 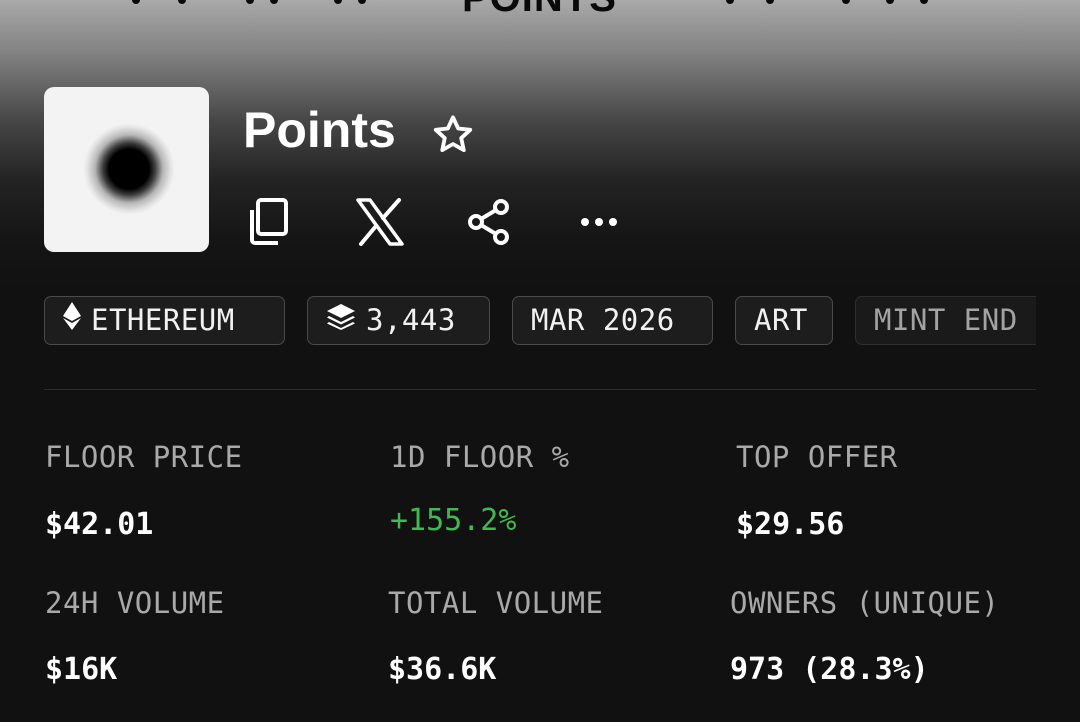 What do you see at coordinates (491, 222) in the screenshot?
I see `share-icon` at bounding box center [491, 222].